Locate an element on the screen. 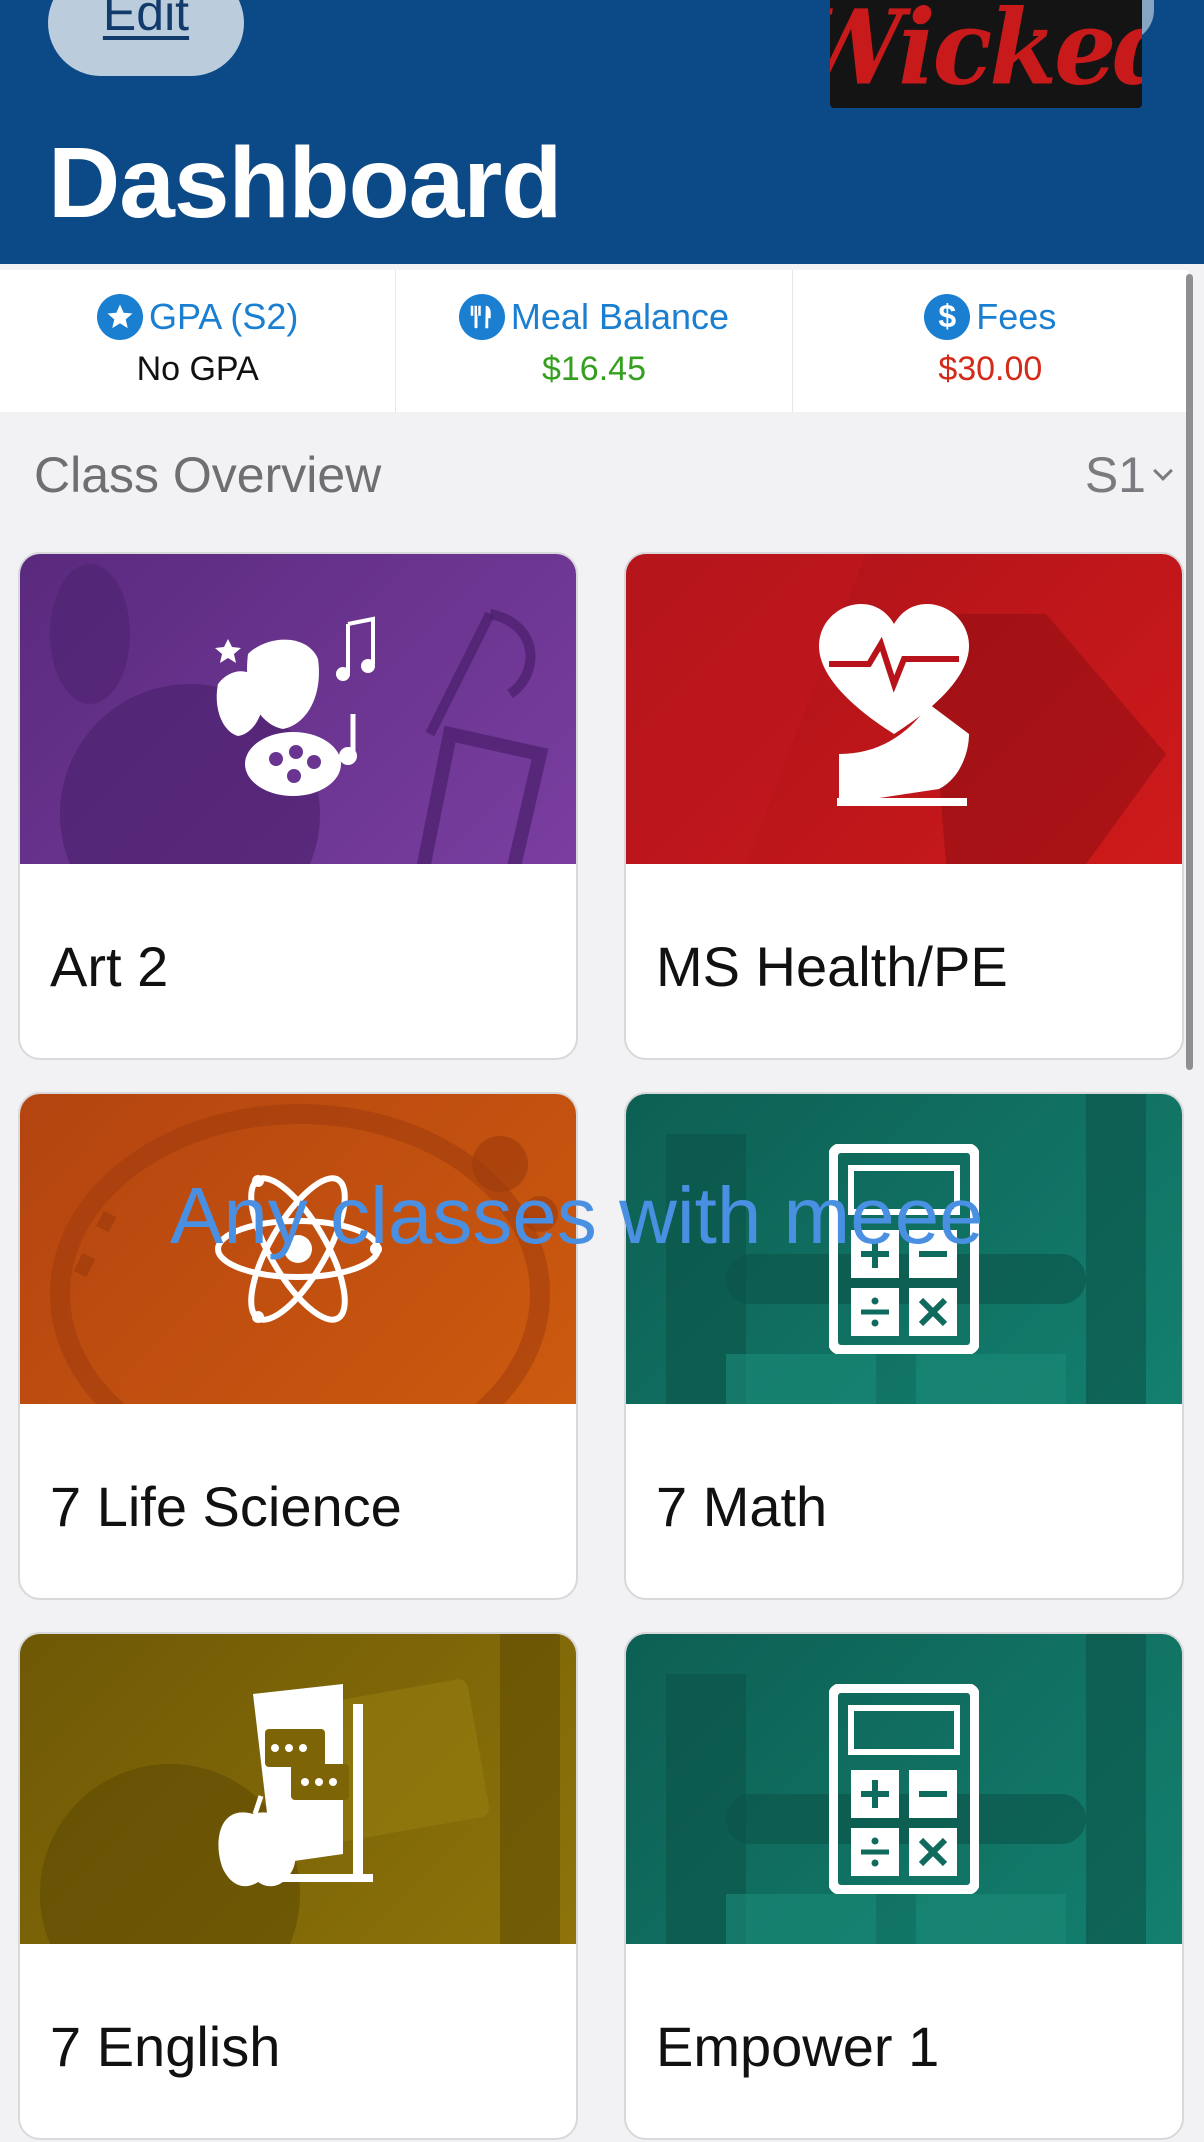 The width and height of the screenshot is (1204, 2142). overlay-caption: Any classes with meee is located at coordinates (577, 1215).